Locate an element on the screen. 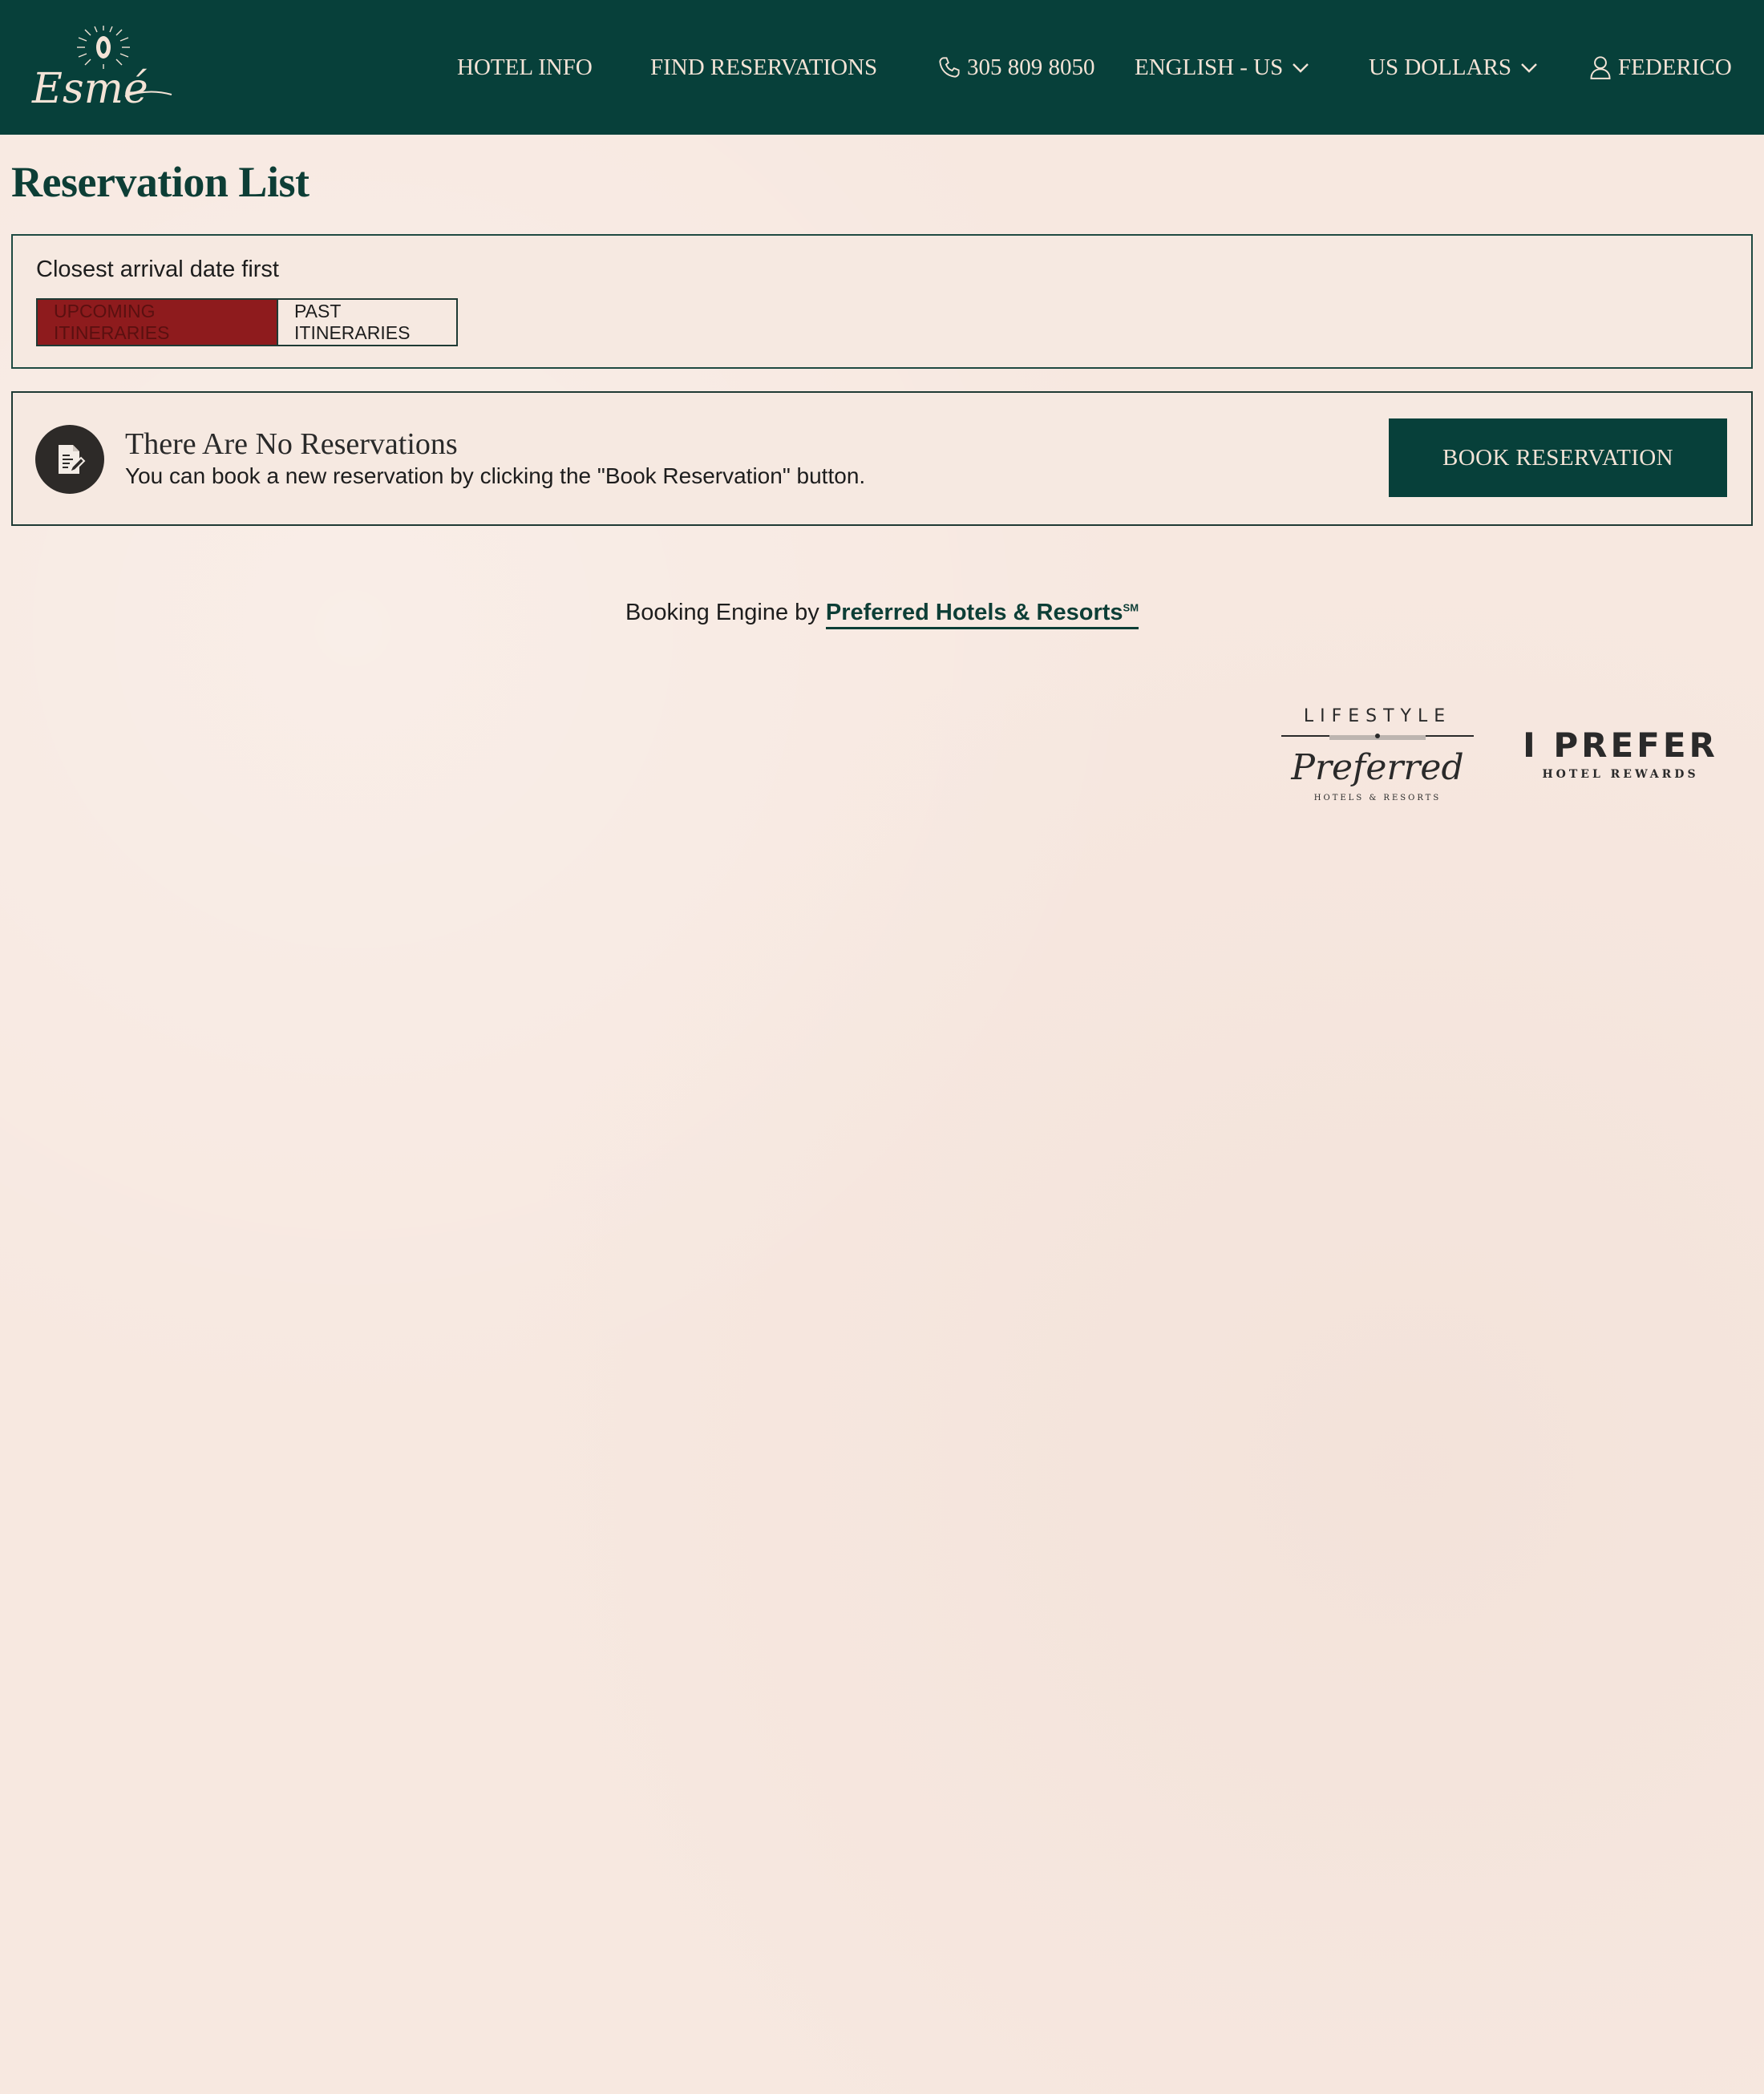 This screenshot has width=1764, height=2094. svg-text: Preferred is located at coordinates (1376, 767).